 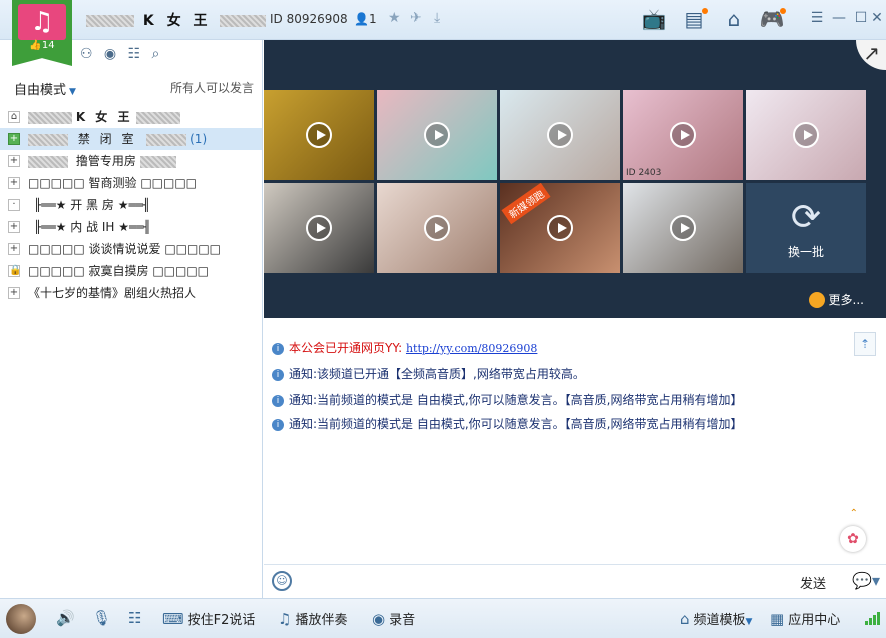 I want to click on sidebar-toolbar: ⚇ ◉ ☷ ⌕, so click(x=125, y=54).